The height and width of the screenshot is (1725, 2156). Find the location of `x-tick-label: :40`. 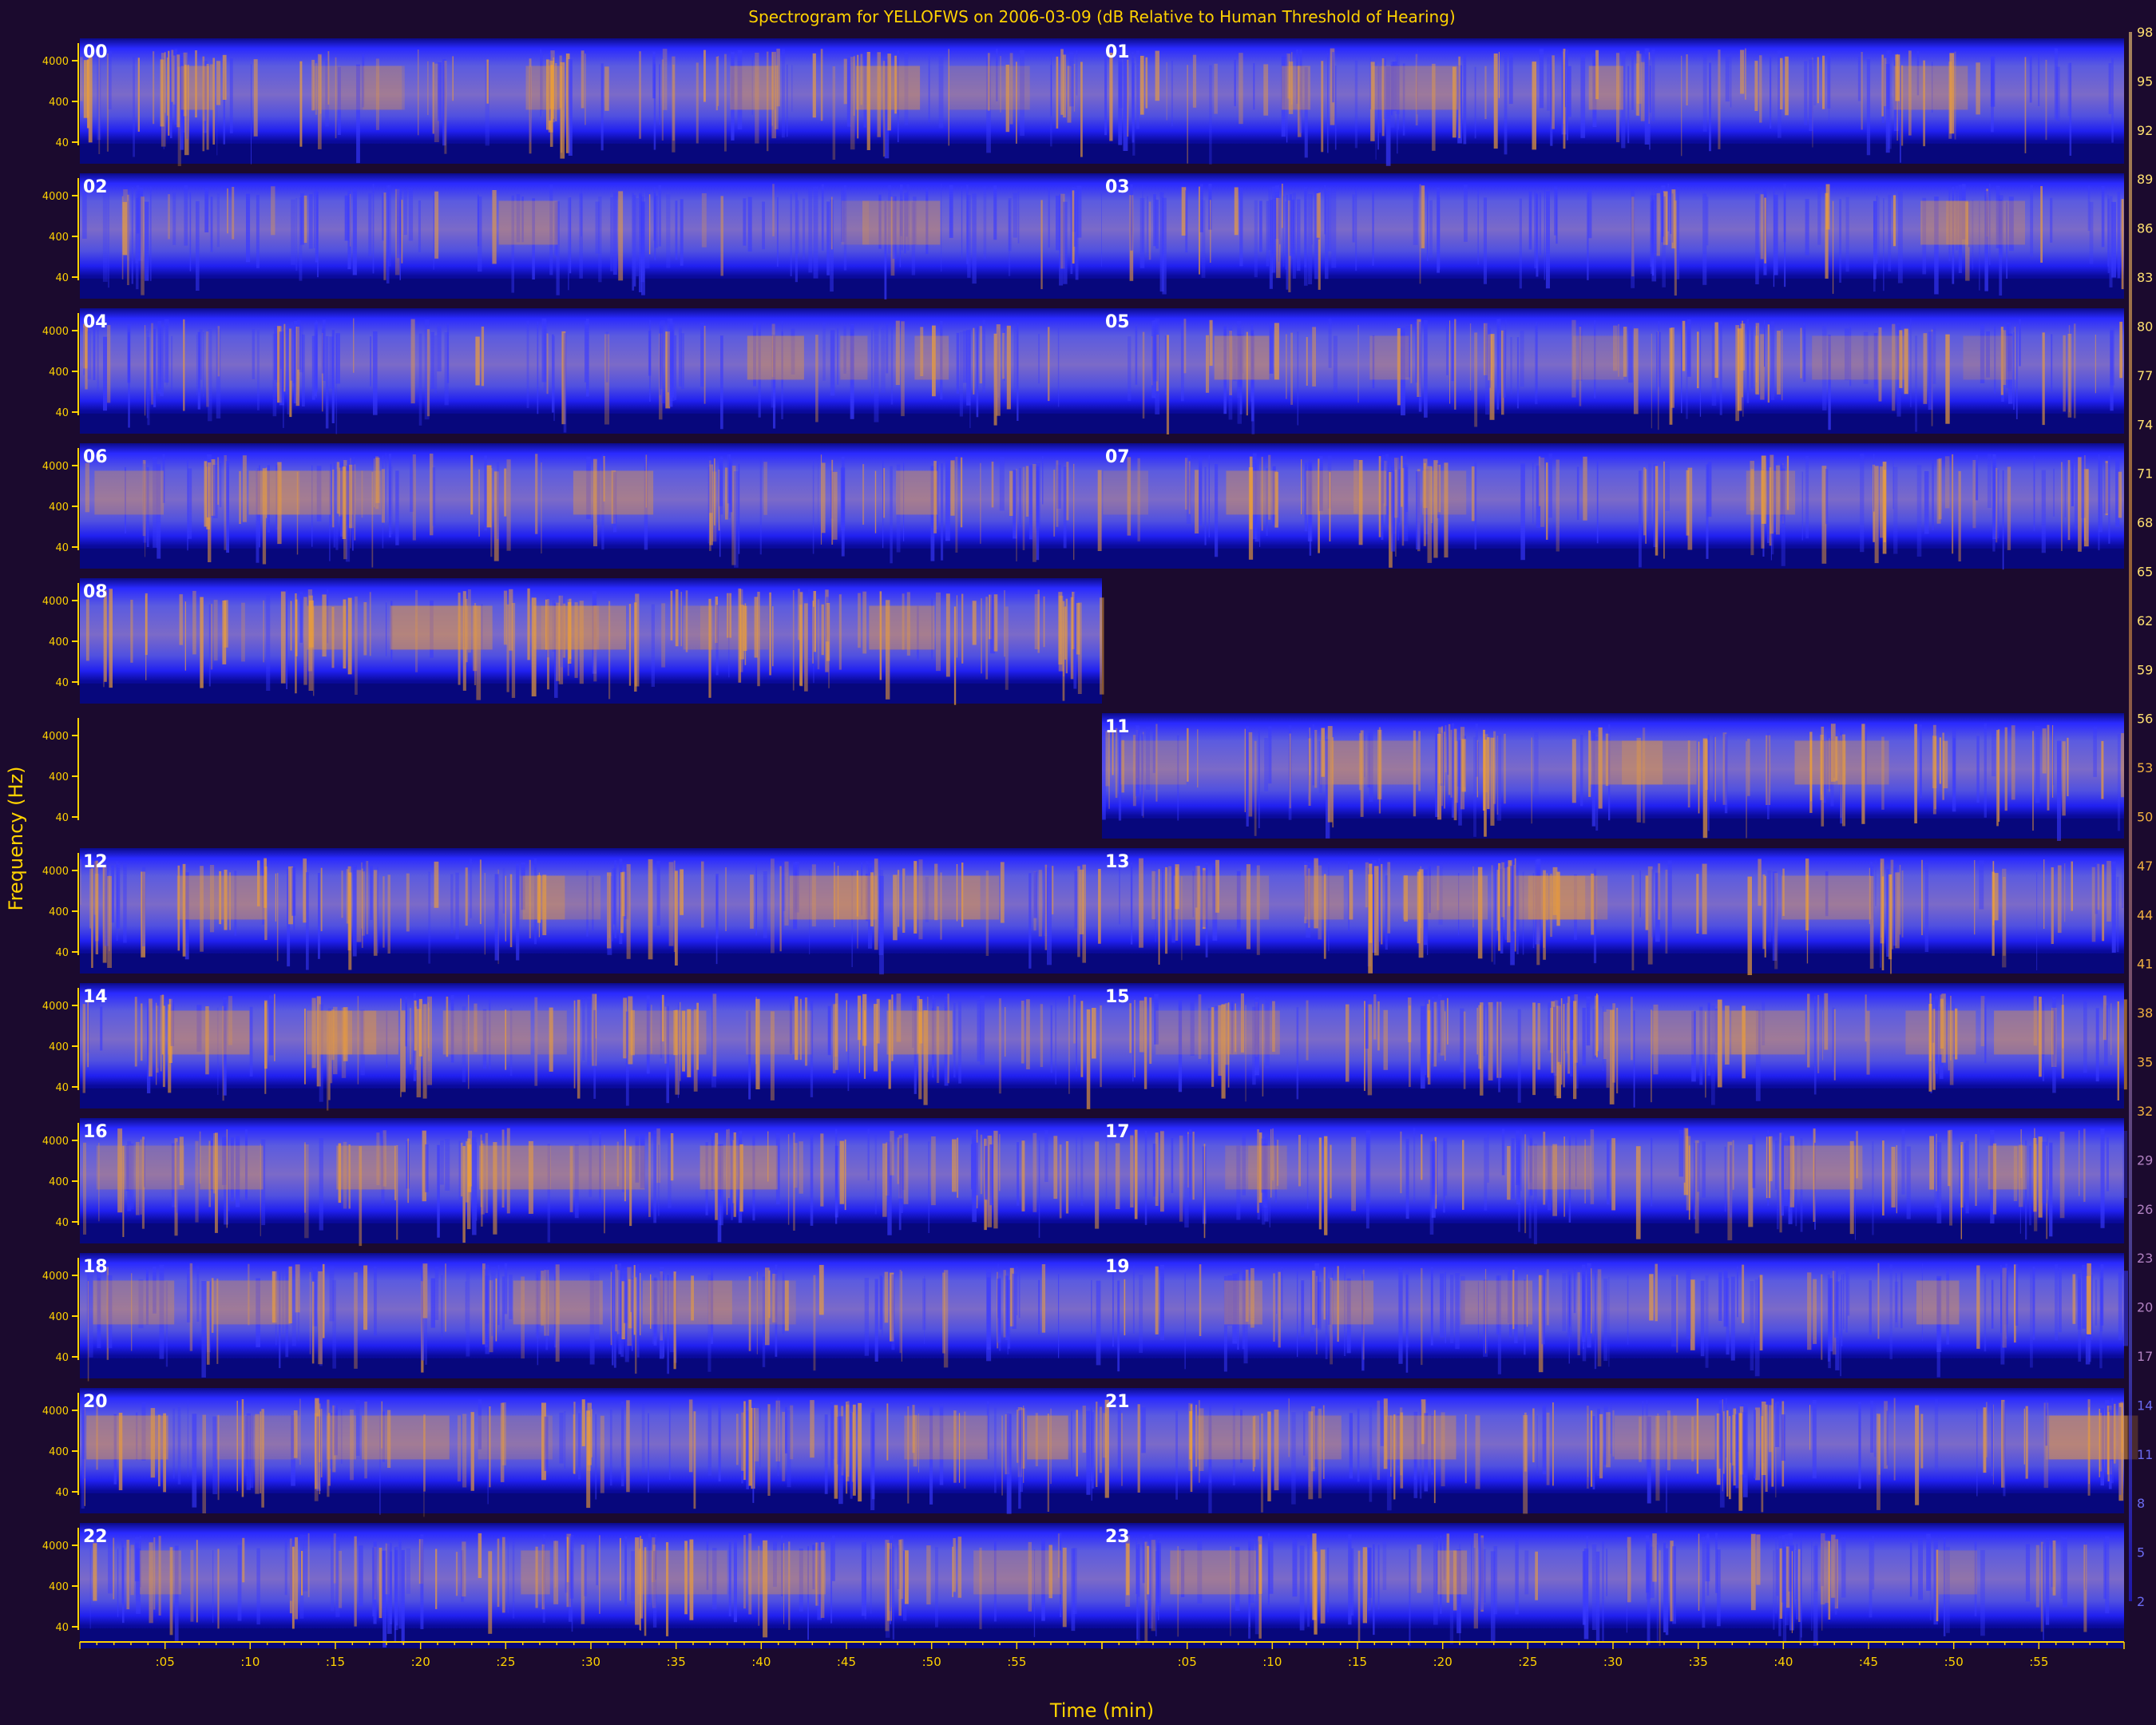

x-tick-label: :40 is located at coordinates (1783, 1662).